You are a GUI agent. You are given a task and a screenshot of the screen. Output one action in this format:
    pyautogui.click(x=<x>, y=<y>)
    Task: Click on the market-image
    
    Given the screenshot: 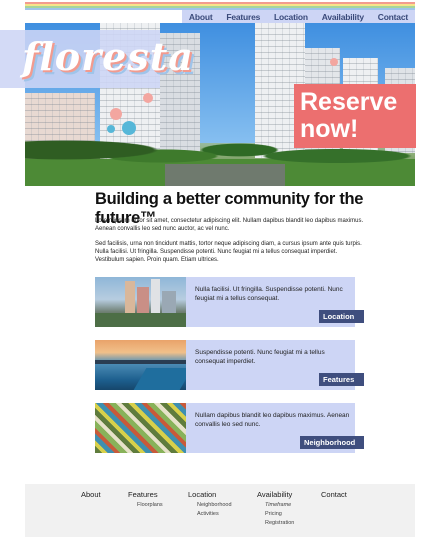 What is the action you would take?
    pyautogui.click(x=140, y=428)
    